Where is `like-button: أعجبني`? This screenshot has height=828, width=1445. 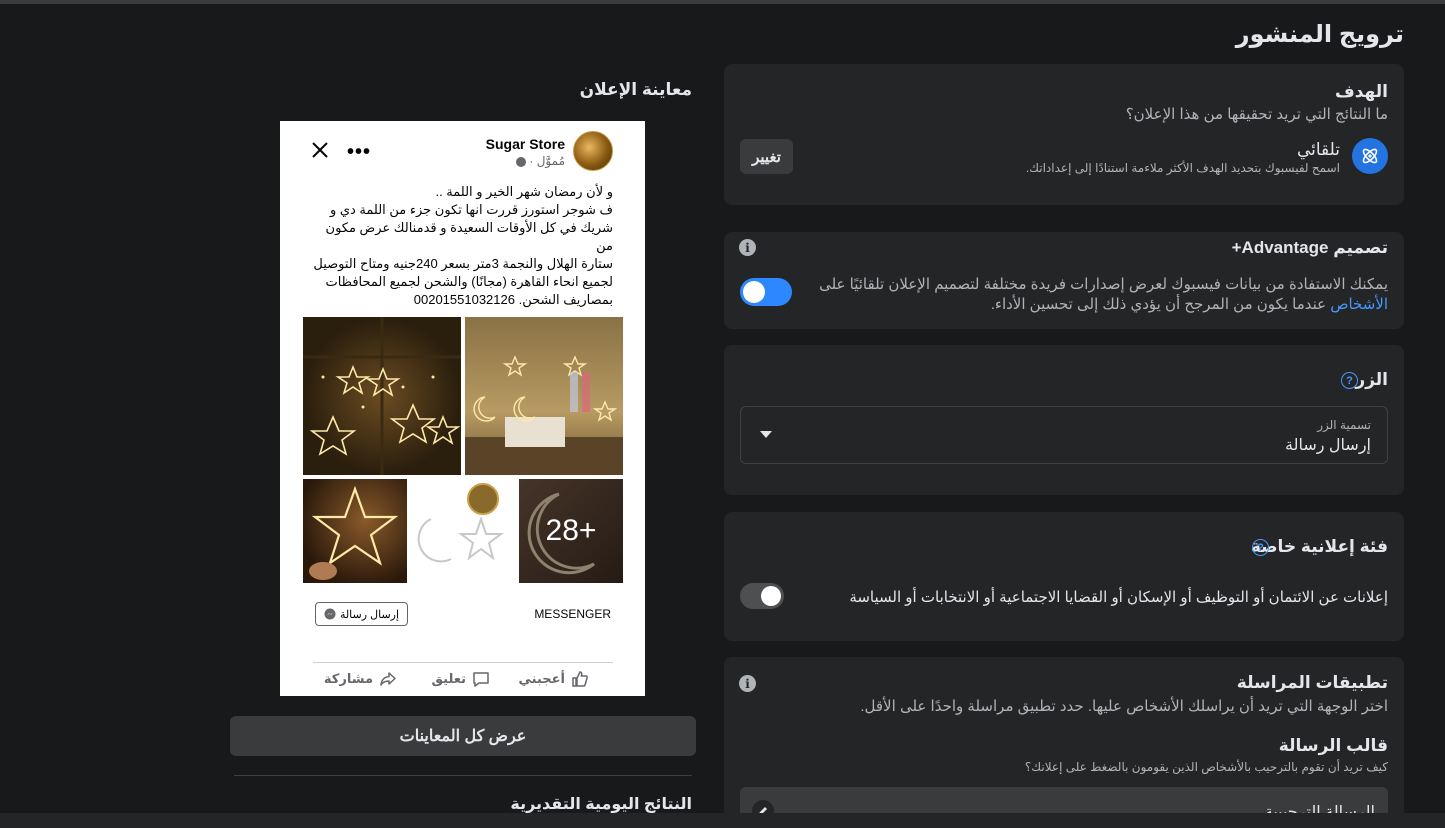
like-button: أعجبني is located at coordinates (554, 679).